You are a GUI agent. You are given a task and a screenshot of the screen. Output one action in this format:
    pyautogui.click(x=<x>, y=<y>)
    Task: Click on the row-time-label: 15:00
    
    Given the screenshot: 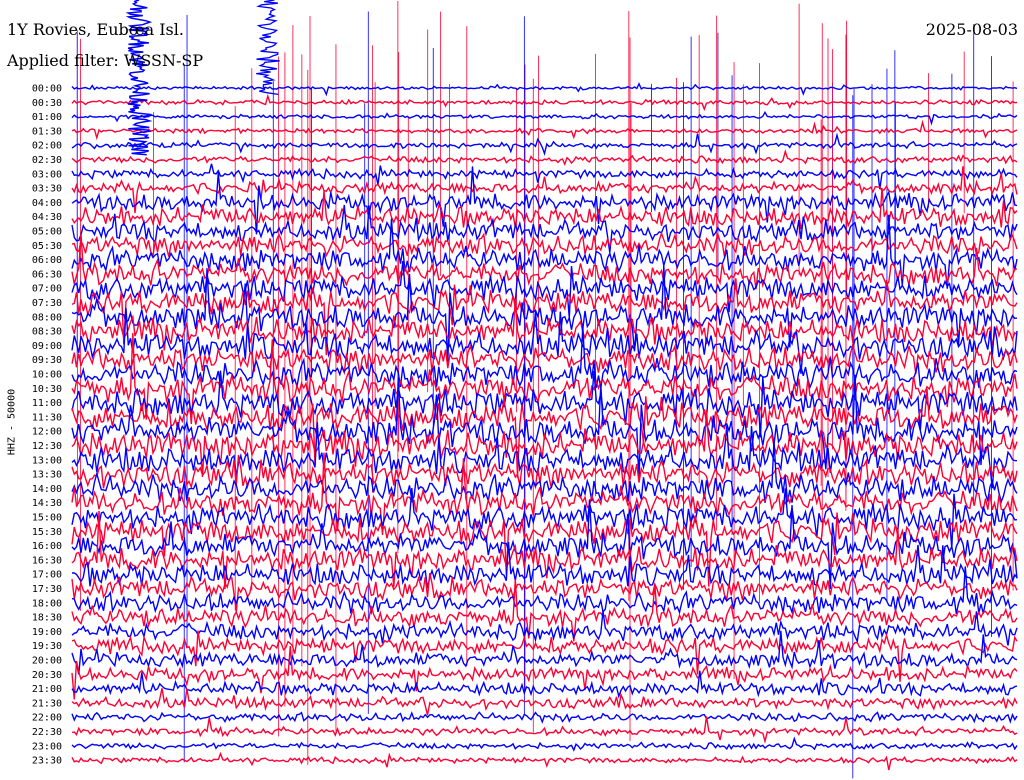 What is the action you would take?
    pyautogui.click(x=47, y=518)
    